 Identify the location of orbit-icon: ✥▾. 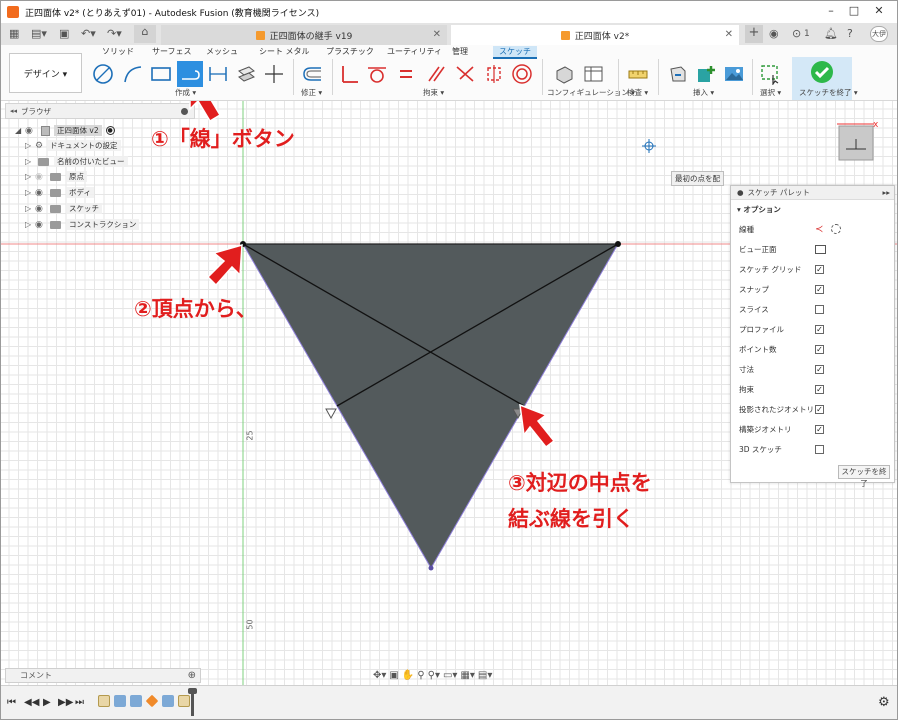
(379, 675).